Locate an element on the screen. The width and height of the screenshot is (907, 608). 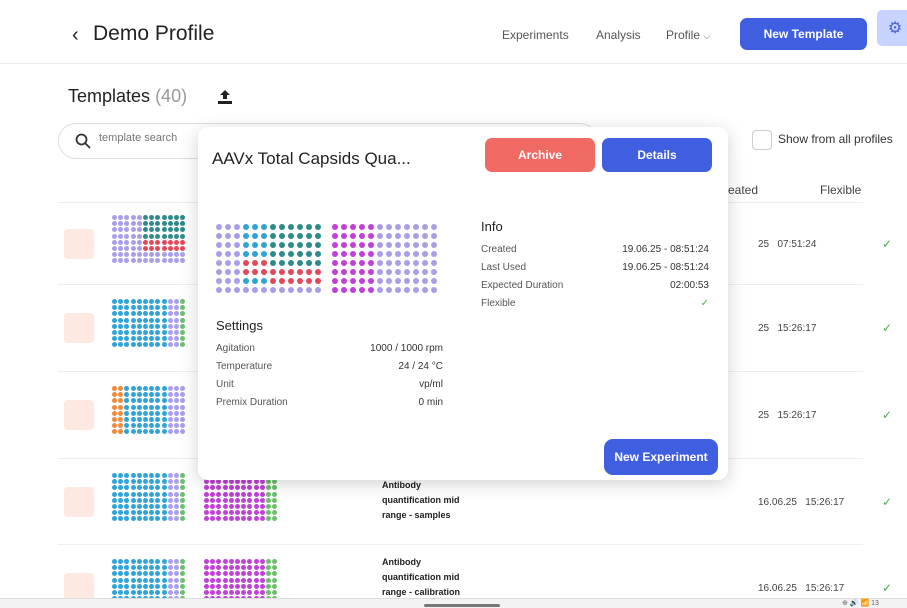
archive-button: Archive is located at coordinates (540, 155).